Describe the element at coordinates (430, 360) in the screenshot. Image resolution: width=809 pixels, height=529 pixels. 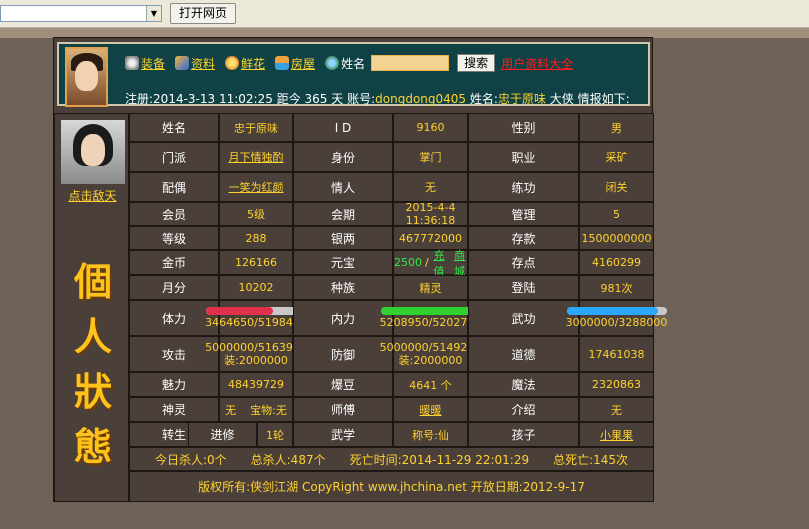
I see `defense-line2: 装:2000000` at that location.